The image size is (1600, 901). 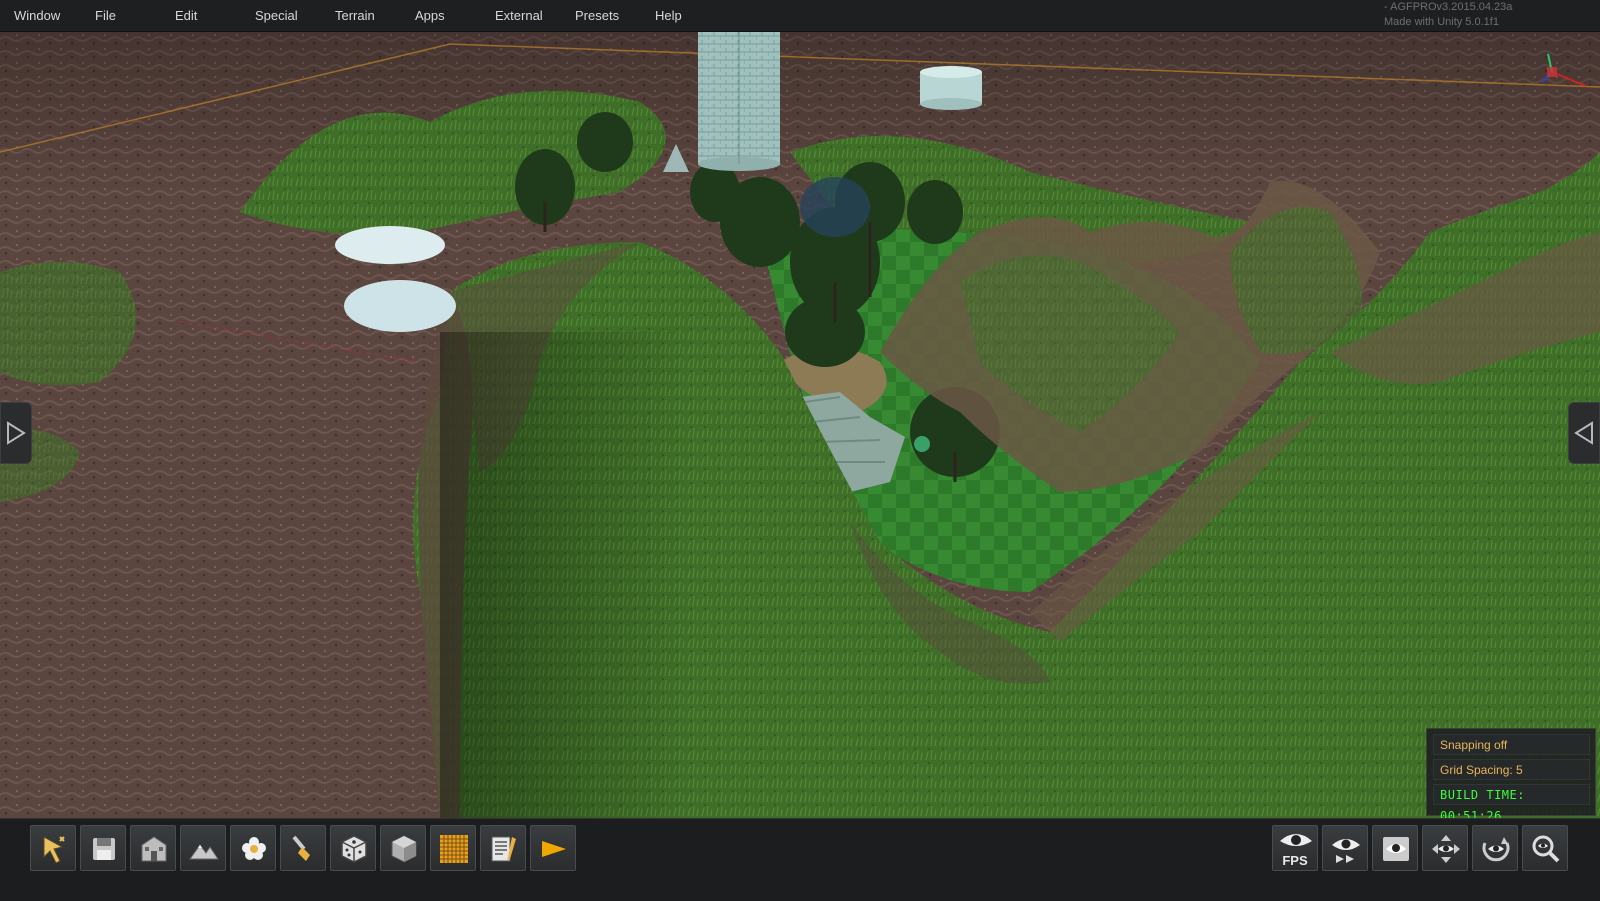 What do you see at coordinates (186, 15) in the screenshot?
I see `menu-edit: Edit` at bounding box center [186, 15].